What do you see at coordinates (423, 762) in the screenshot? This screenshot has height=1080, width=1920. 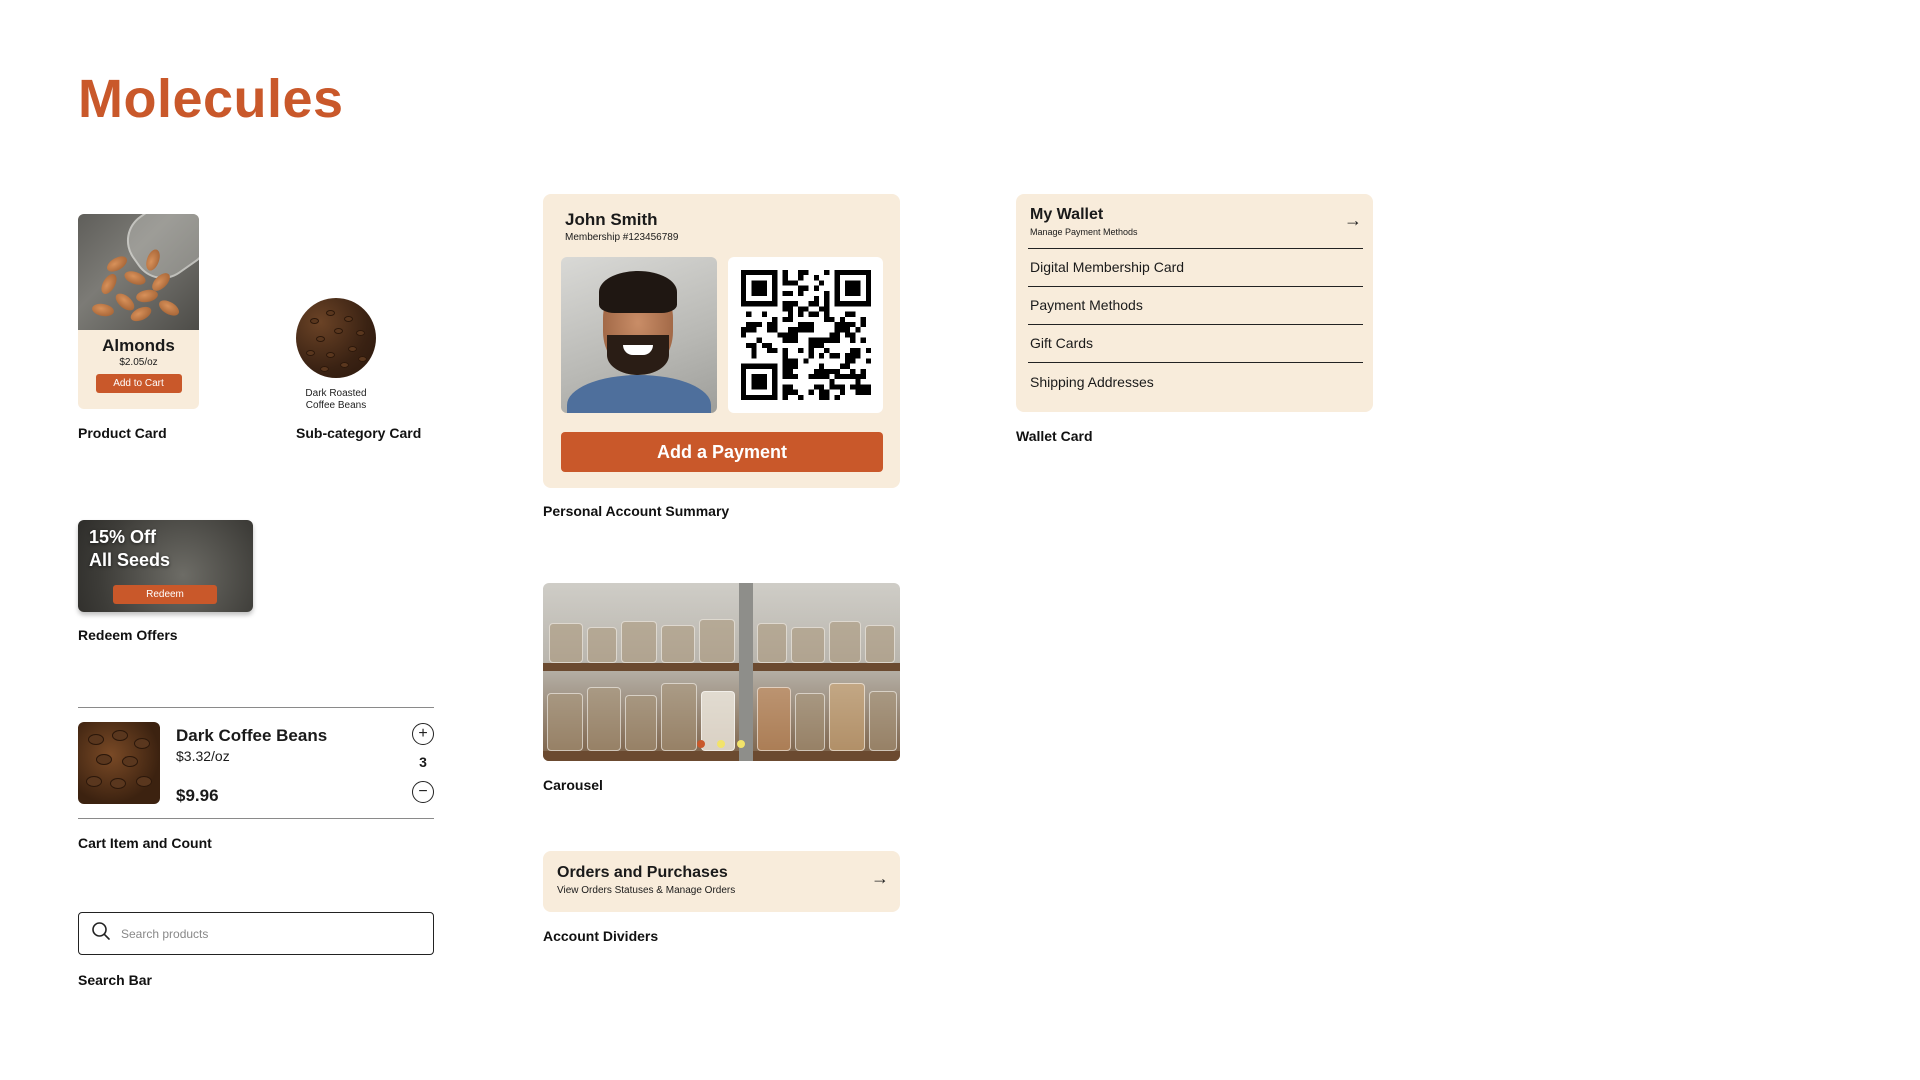 I see `cart-item-count: 3` at bounding box center [423, 762].